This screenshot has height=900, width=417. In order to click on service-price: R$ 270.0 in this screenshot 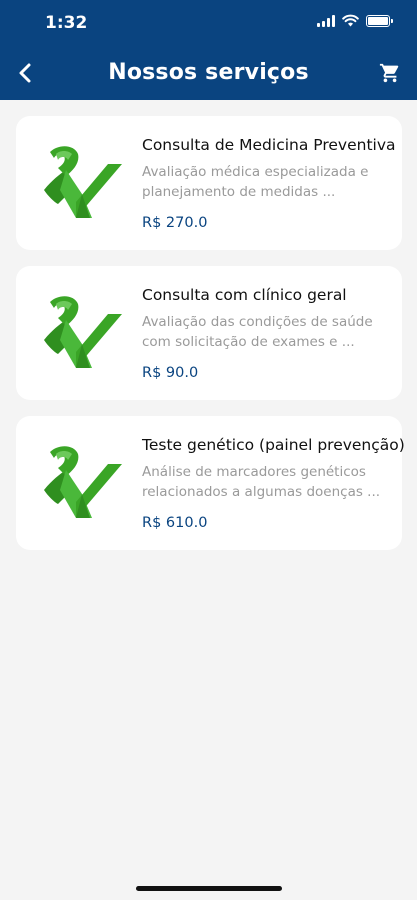, I will do `click(175, 223)`.